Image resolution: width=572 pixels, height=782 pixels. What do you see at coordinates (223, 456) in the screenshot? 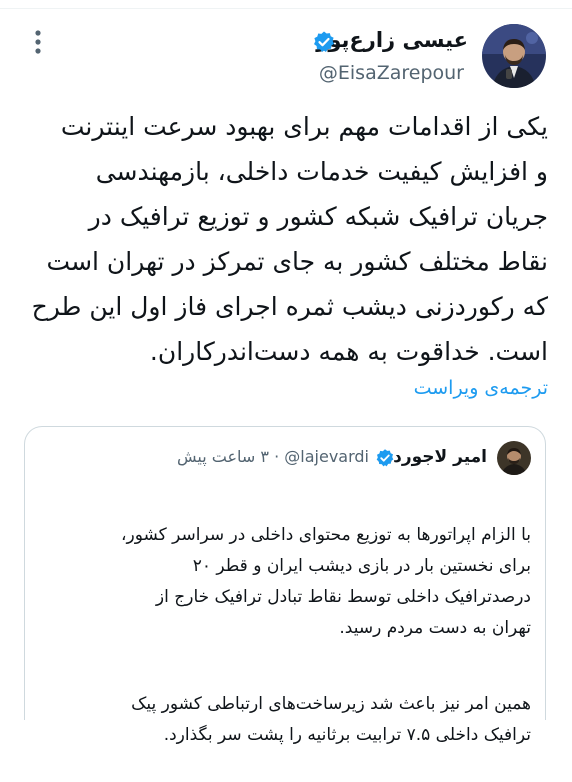
I see `quoted-time: ۳ ساعت پیش` at bounding box center [223, 456].